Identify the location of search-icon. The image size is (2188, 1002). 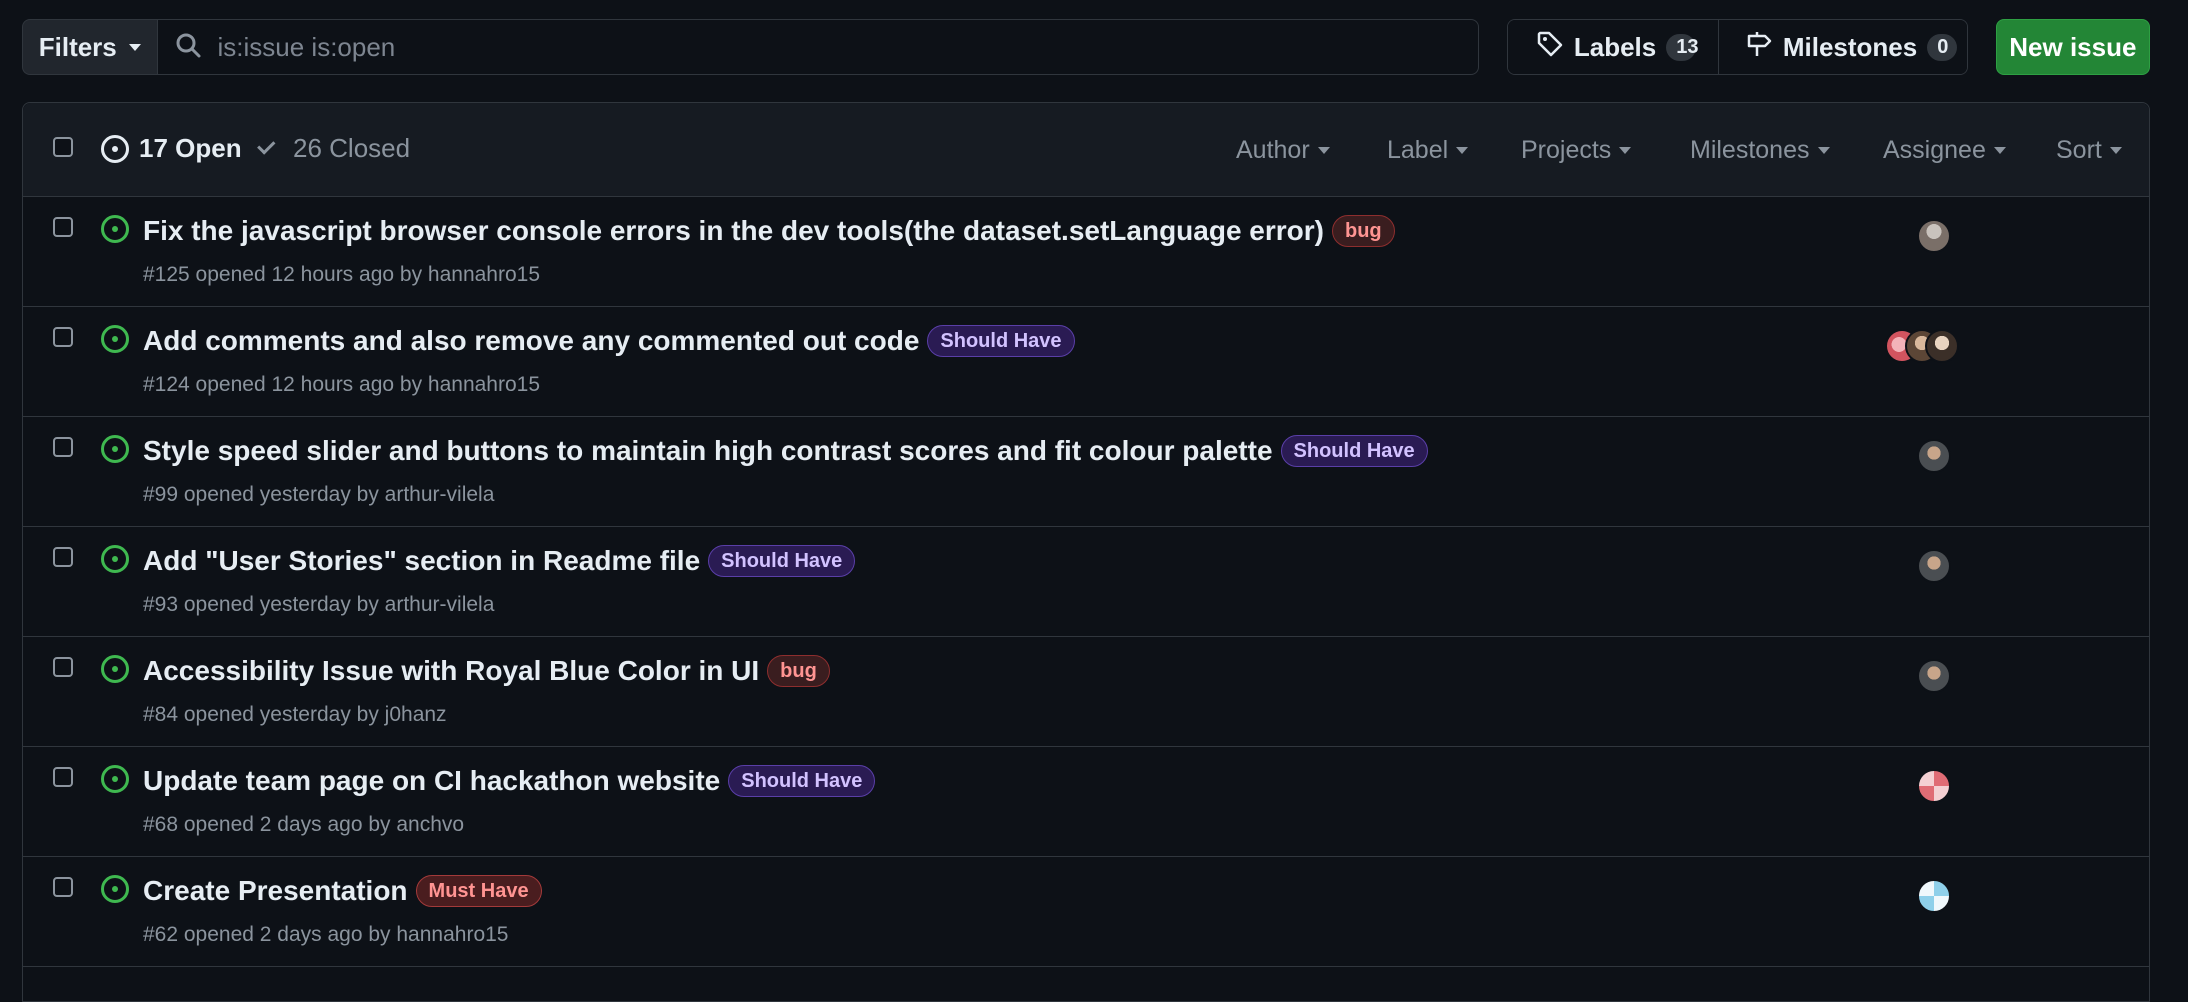
(188, 47).